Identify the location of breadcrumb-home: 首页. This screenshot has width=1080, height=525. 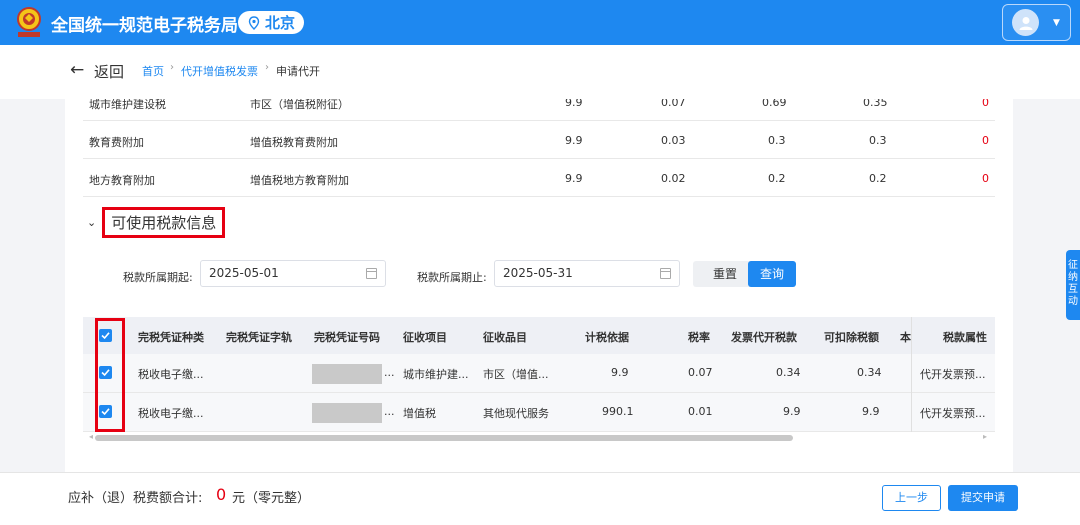
(153, 71).